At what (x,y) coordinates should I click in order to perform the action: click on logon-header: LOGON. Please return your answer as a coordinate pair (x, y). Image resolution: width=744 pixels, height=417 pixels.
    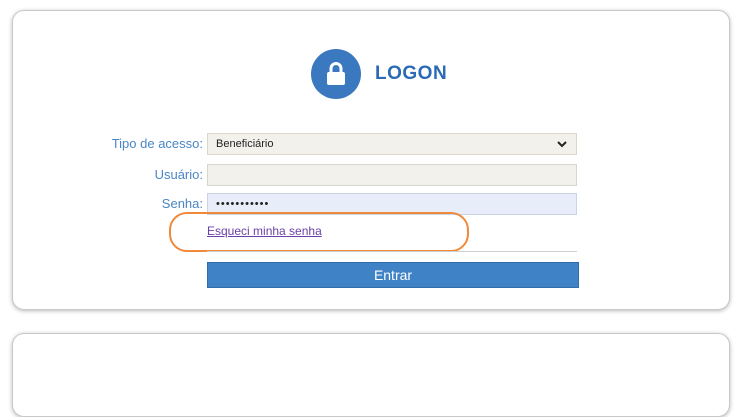
    Looking at the image, I should click on (379, 74).